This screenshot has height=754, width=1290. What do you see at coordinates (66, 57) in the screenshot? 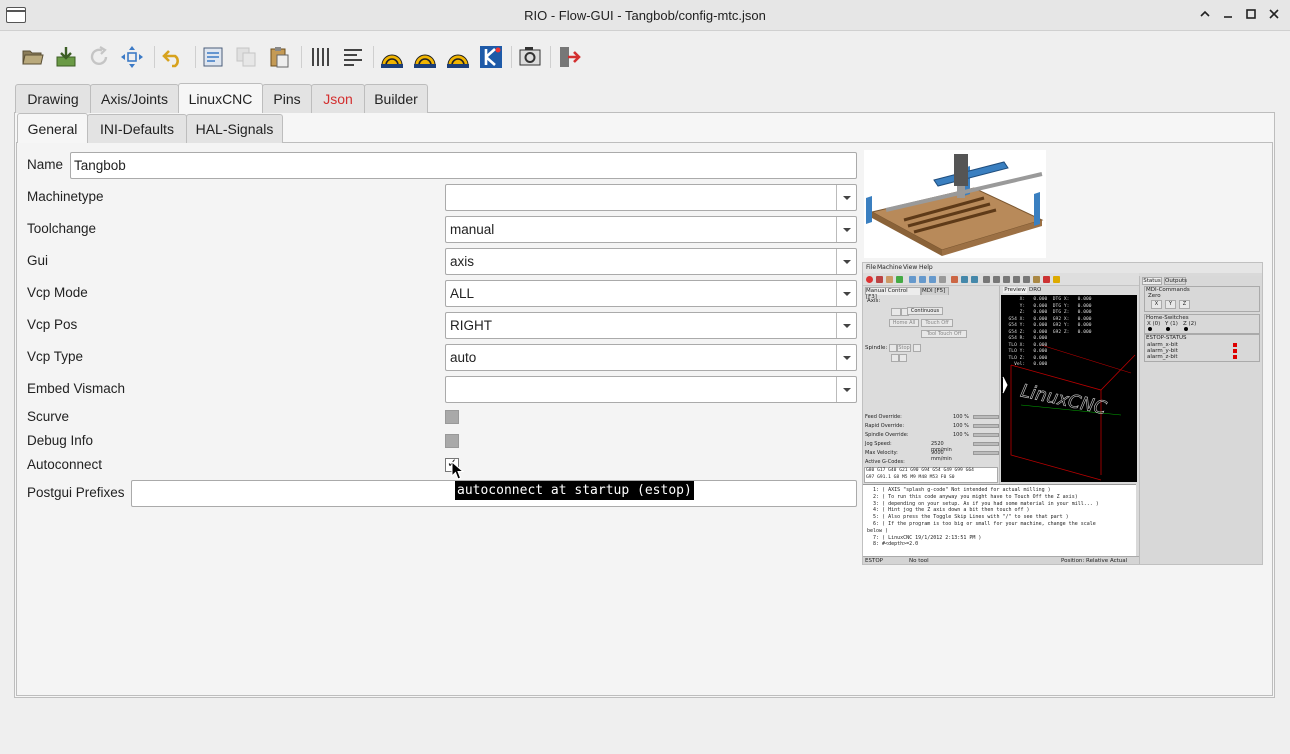
I see `save-download-icon` at bounding box center [66, 57].